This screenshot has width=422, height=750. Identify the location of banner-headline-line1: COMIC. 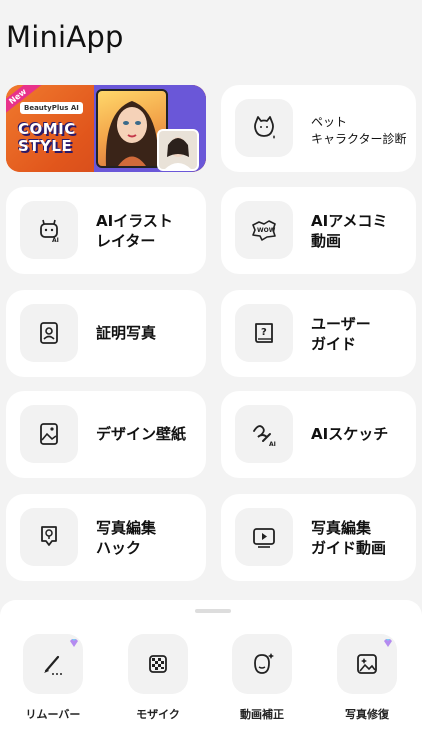
(47, 129).